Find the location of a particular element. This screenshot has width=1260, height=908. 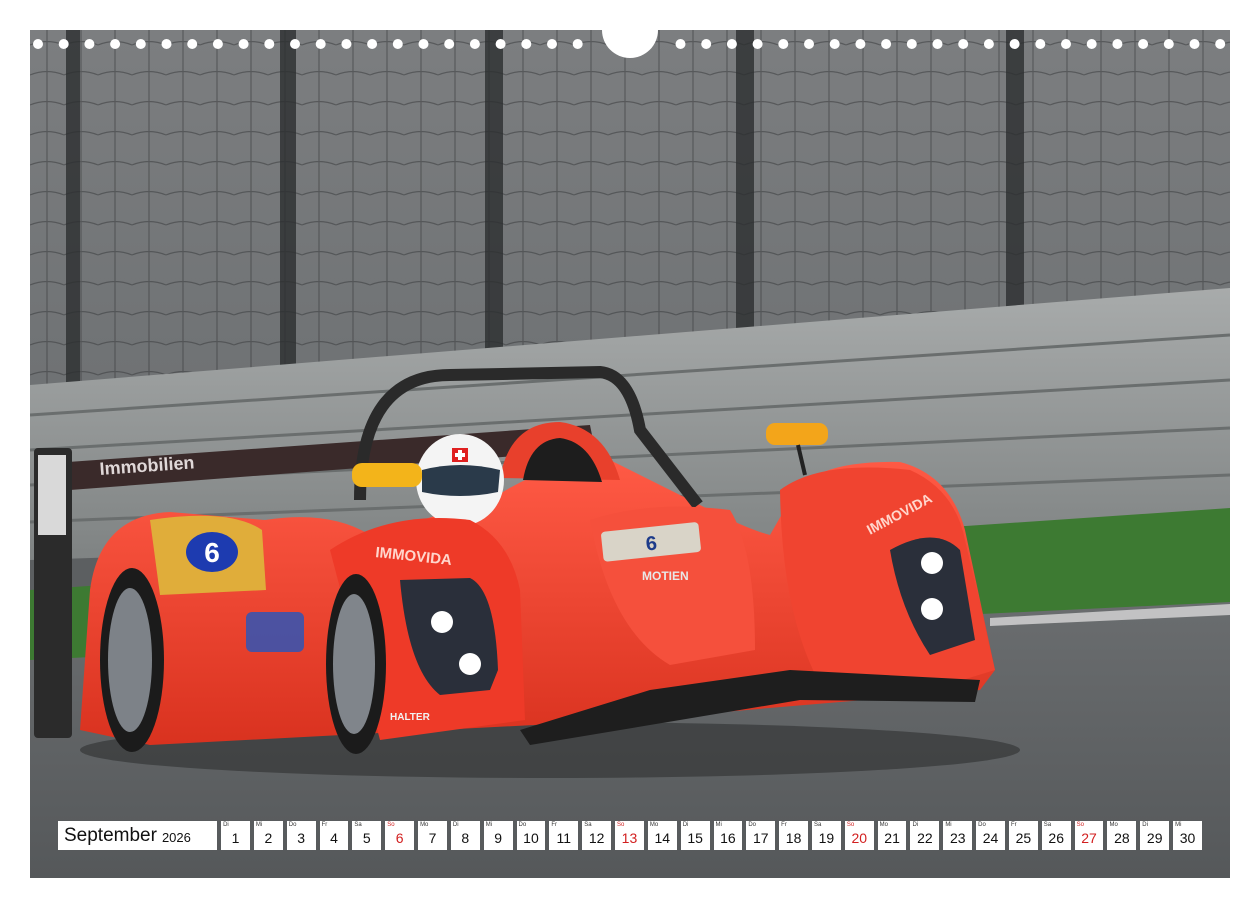

day-cell: Di 29 is located at coordinates (1155, 835).